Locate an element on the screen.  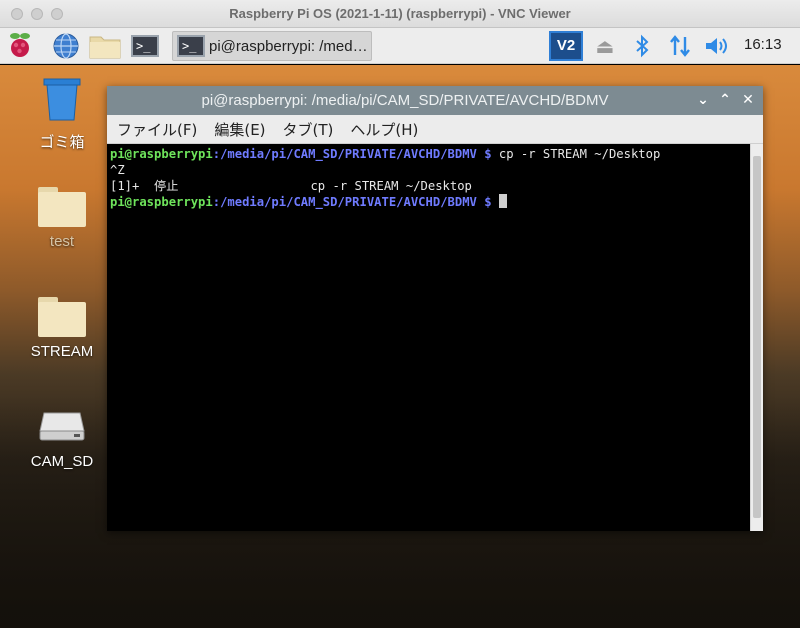
vnc-server-icon: V2 is located at coordinates (566, 46).